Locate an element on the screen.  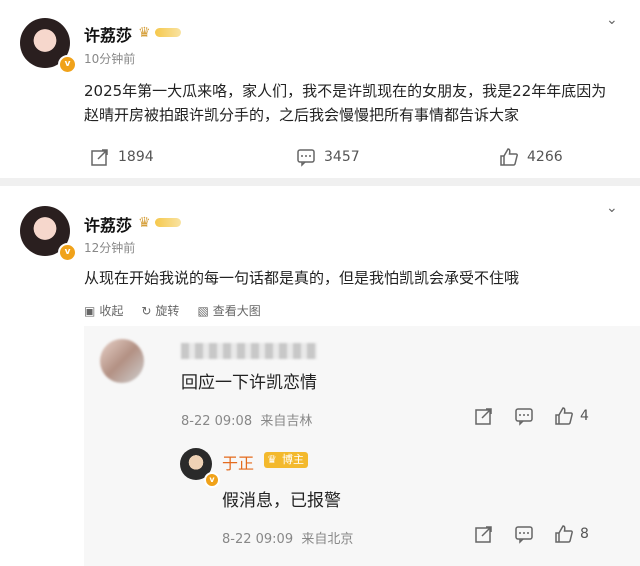
reply-actions: 8 is located at coordinates (531, 534).